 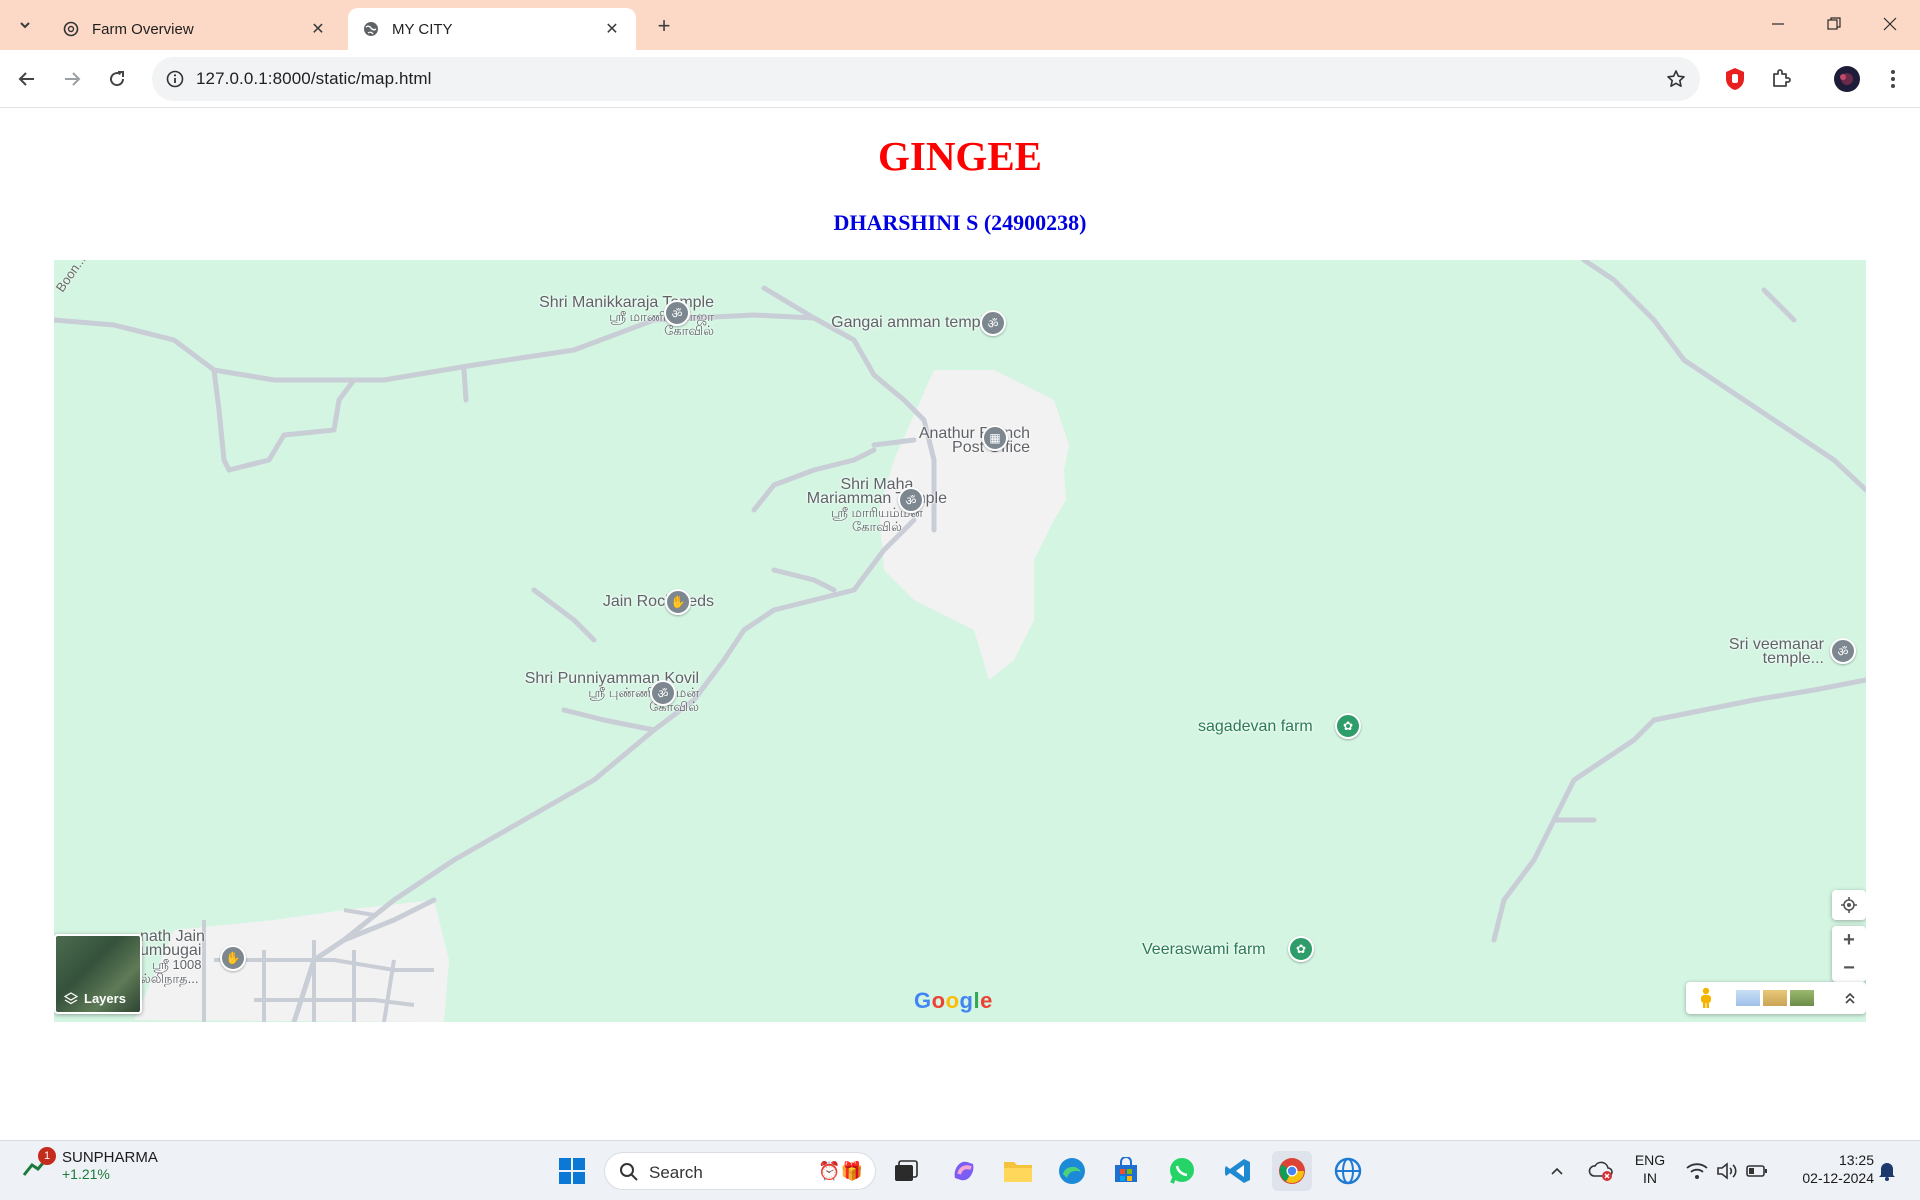 I want to click on my-location-button, so click(x=1849, y=905).